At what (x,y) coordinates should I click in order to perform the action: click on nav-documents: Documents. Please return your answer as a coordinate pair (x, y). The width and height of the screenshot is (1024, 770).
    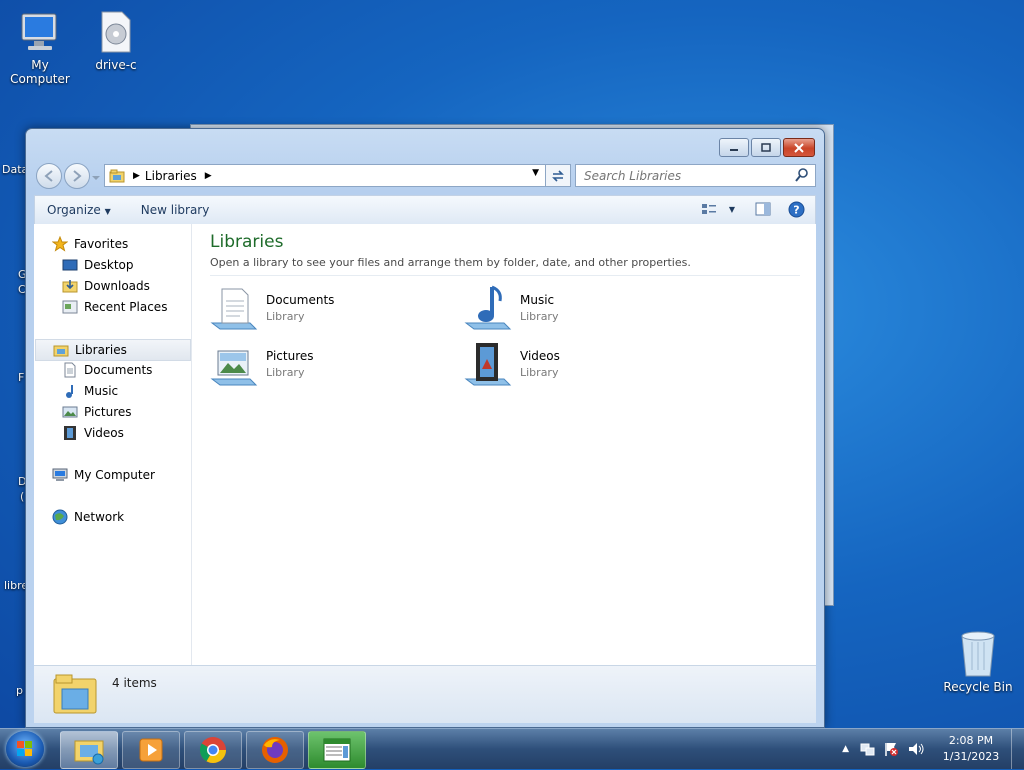
    Looking at the image, I should click on (107, 370).